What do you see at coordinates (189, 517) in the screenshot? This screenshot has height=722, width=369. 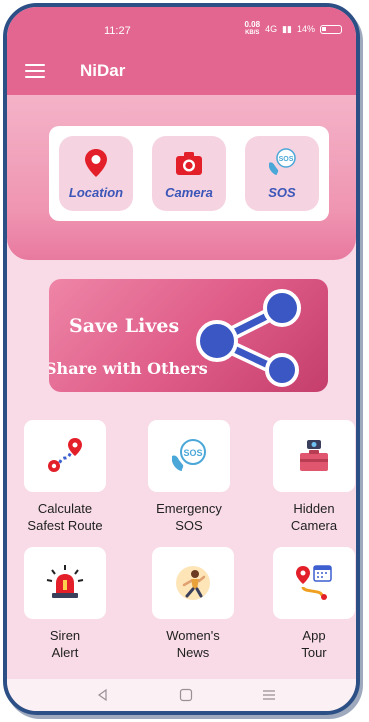 I see `grid-label: Emergency SOS` at bounding box center [189, 517].